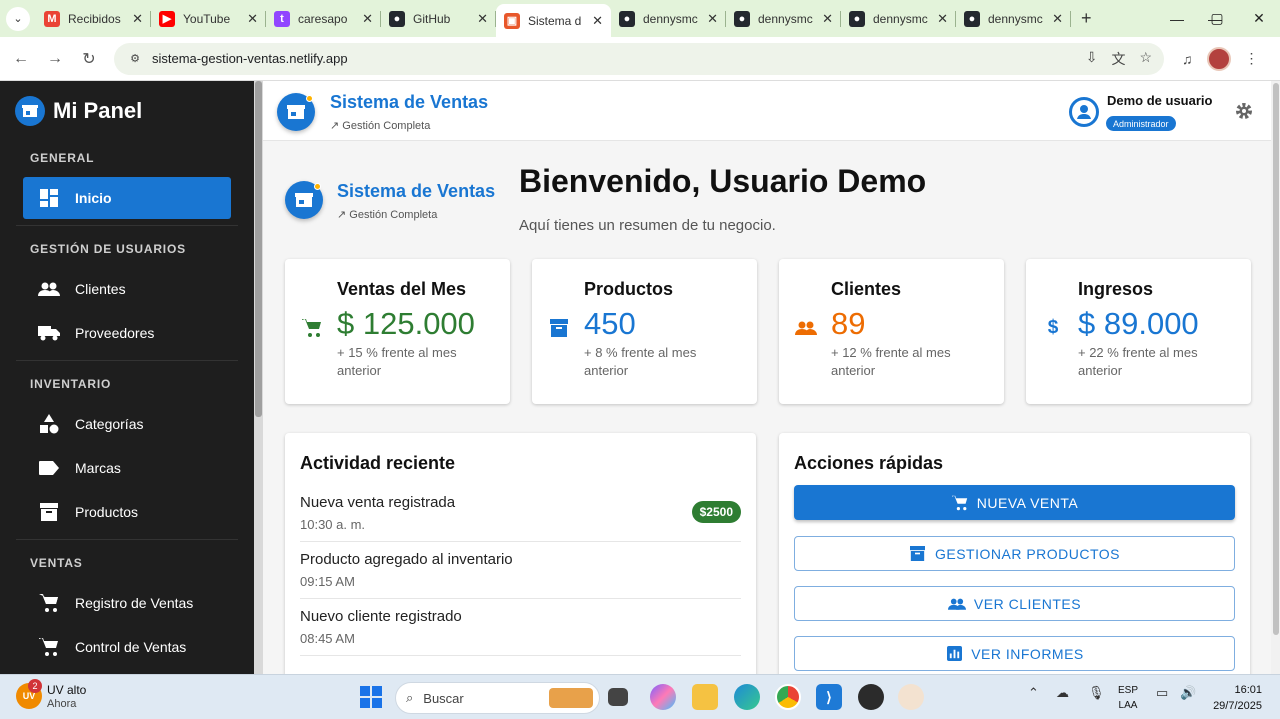  What do you see at coordinates (416, 191) in the screenshot?
I see `logo-title: Sistema de Ventas` at bounding box center [416, 191].